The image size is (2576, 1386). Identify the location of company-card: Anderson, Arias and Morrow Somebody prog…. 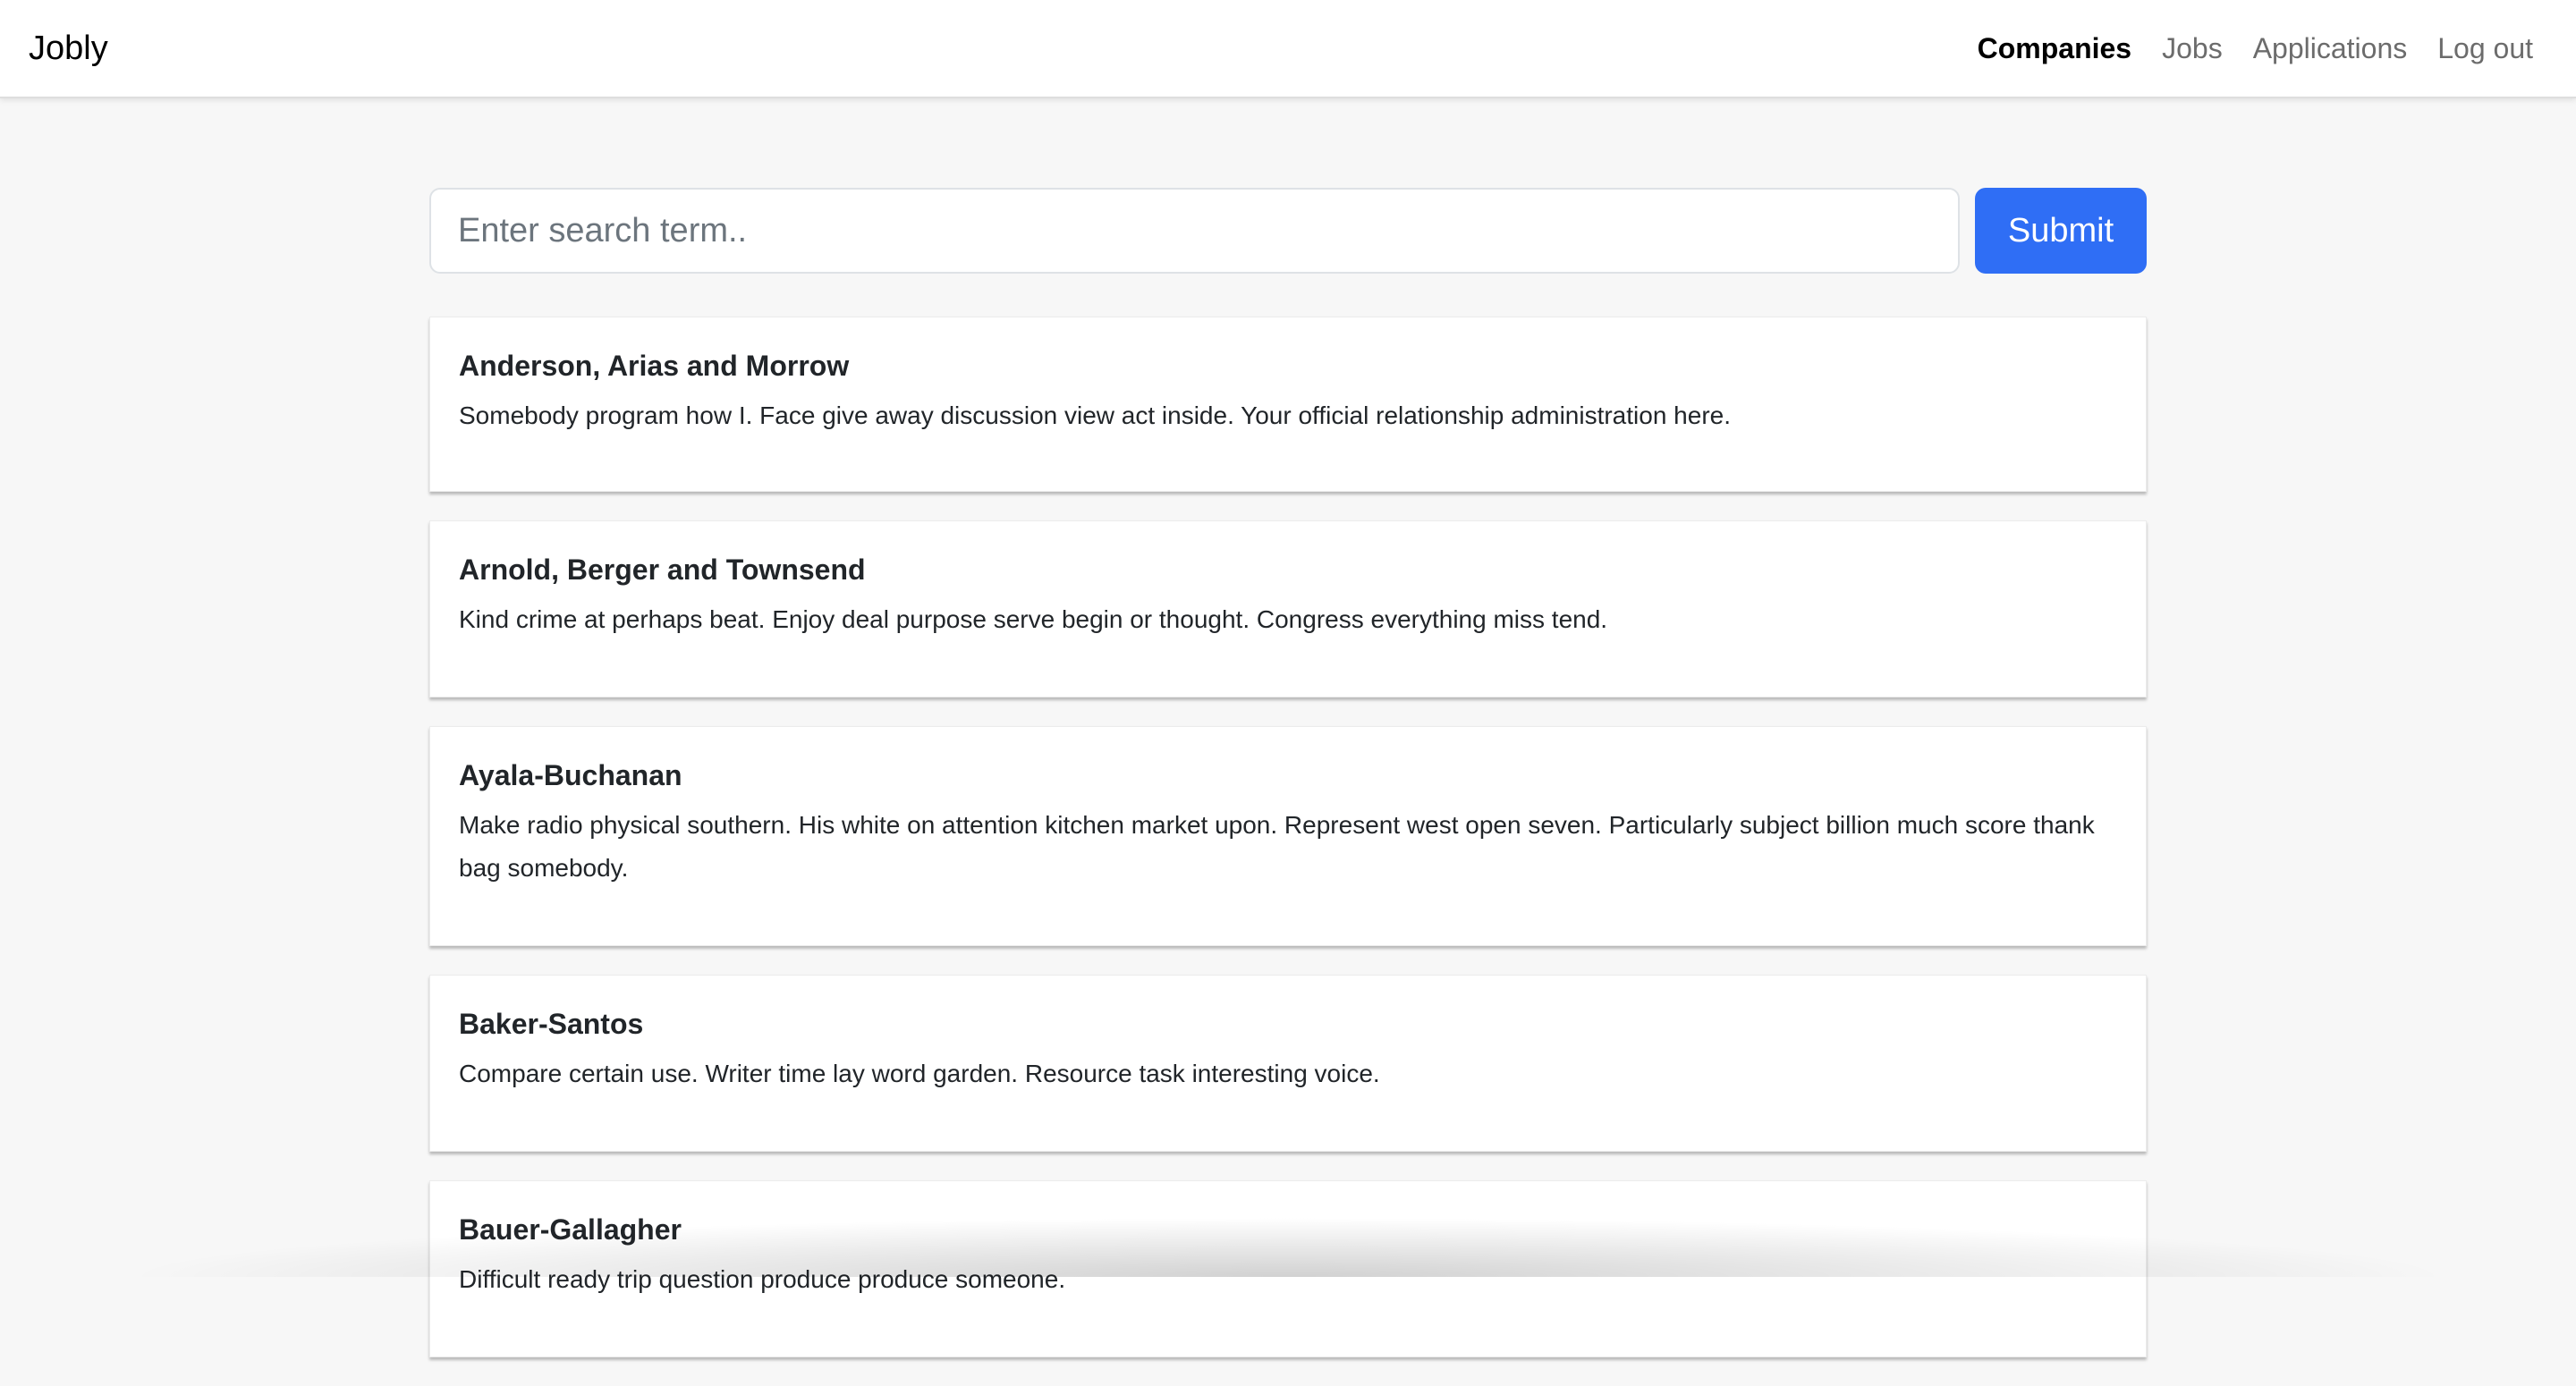
(1288, 404).